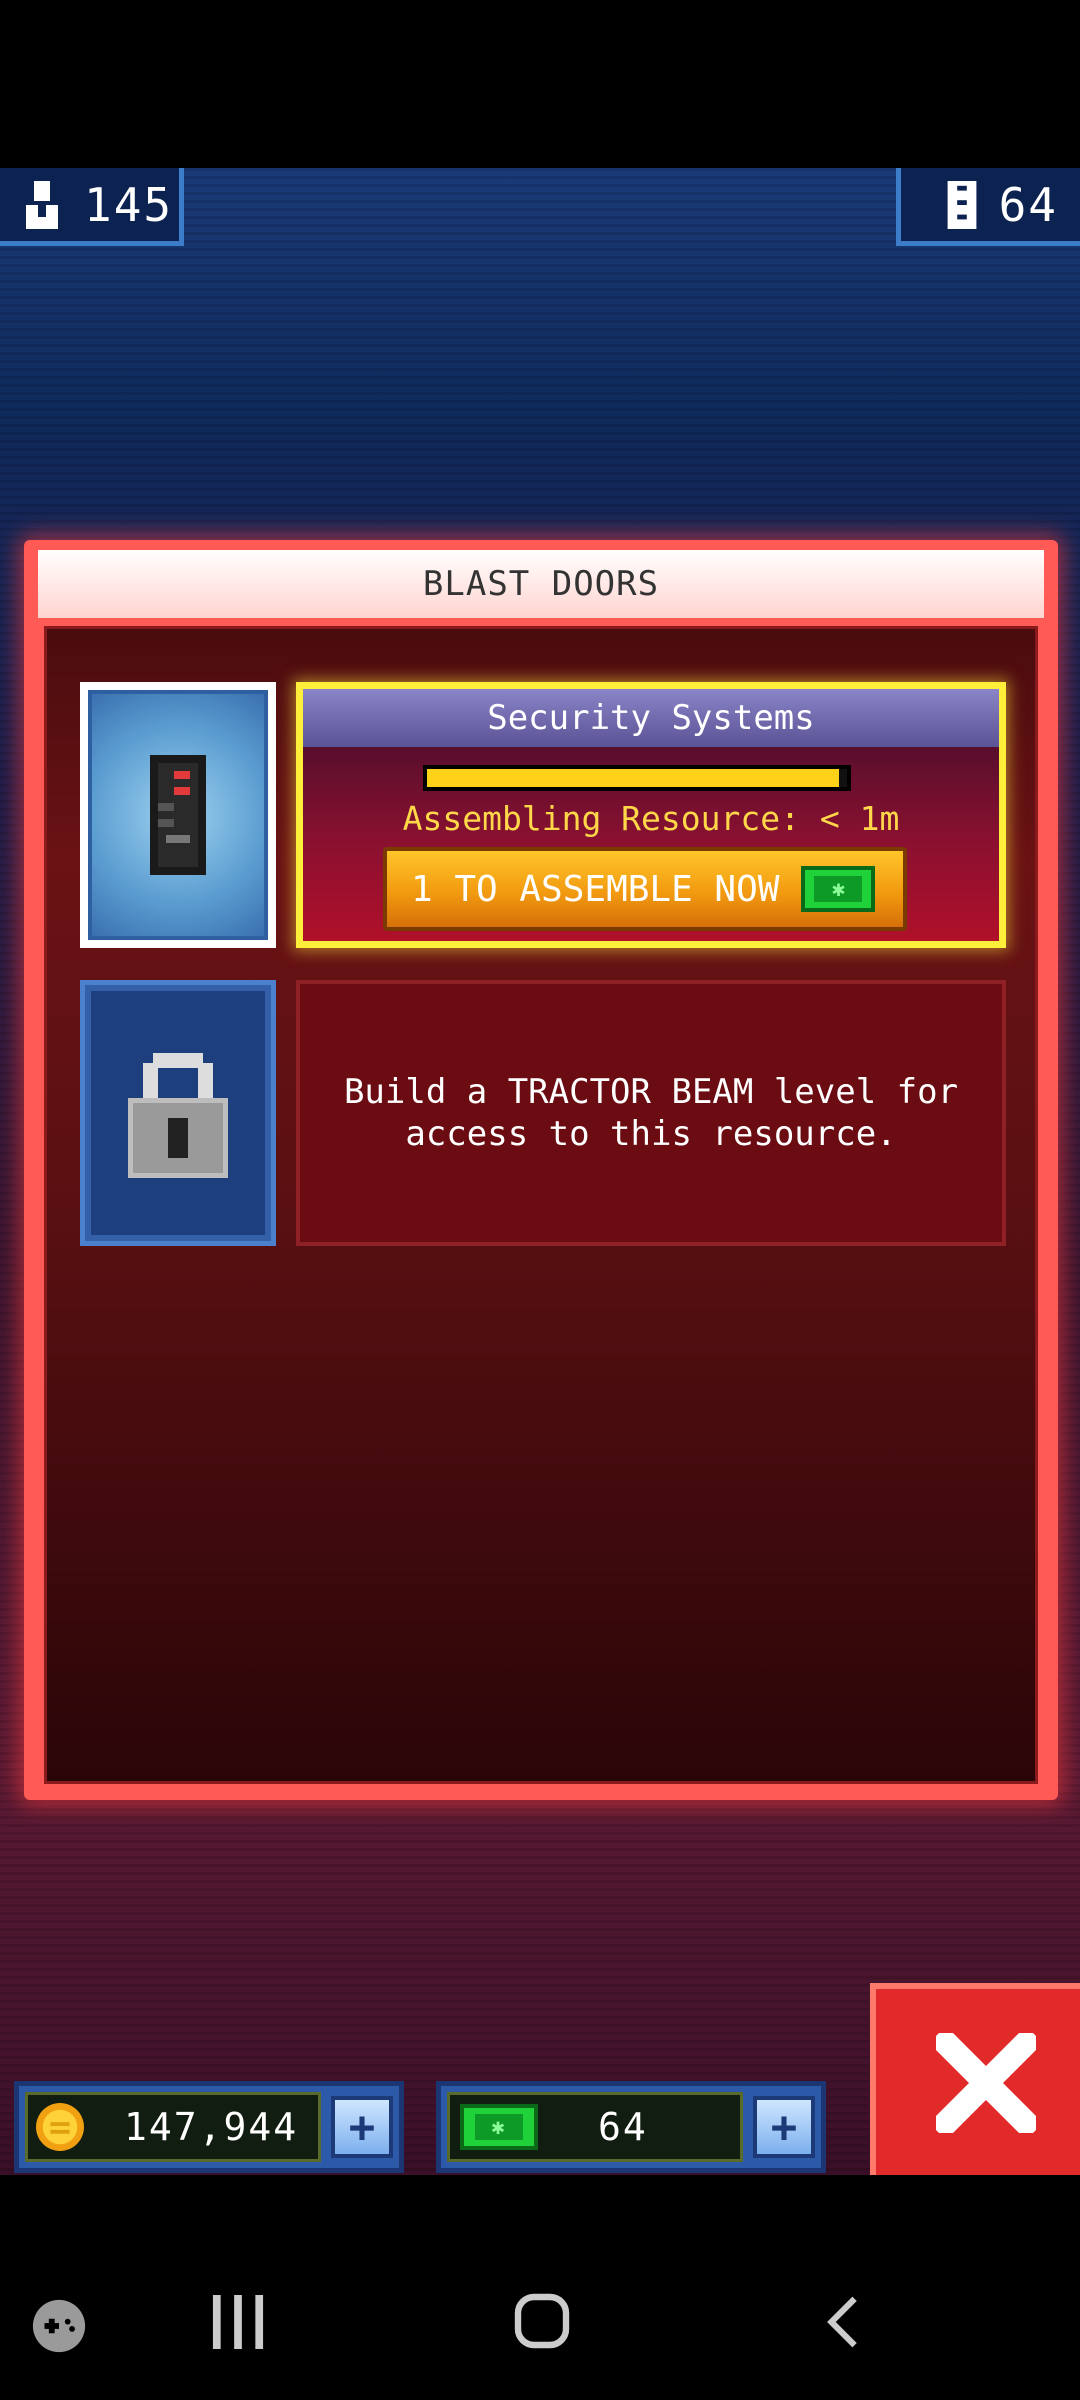  I want to click on coins-display: 147,944, so click(173, 2127).